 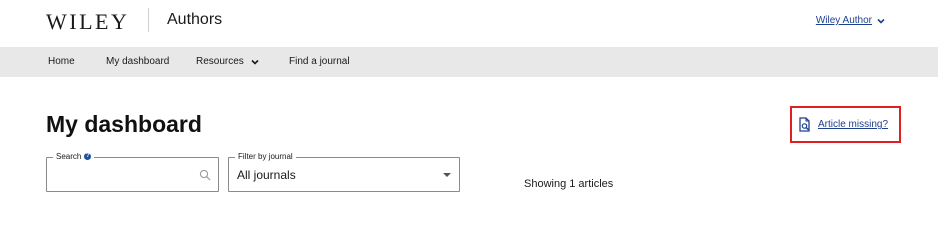 I want to click on journal-filter-label-wrap: Filter by journal, so click(x=265, y=156).